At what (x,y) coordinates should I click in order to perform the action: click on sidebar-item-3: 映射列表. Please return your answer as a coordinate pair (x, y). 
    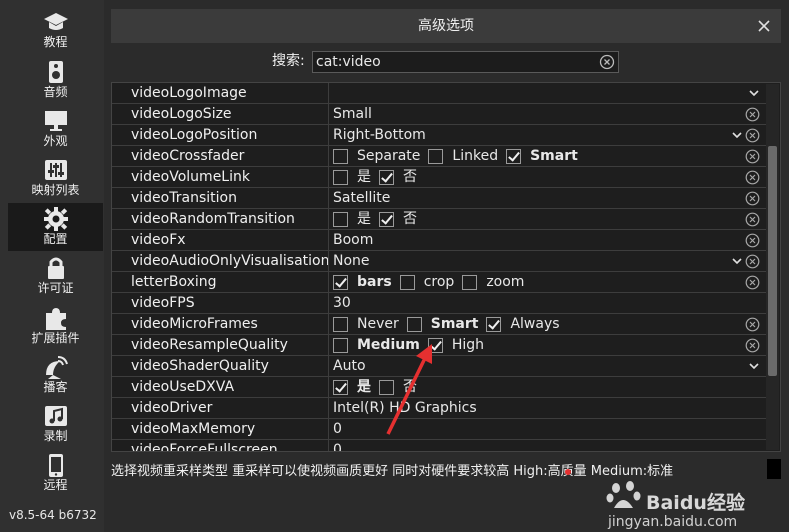
    Looking at the image, I should click on (55, 178).